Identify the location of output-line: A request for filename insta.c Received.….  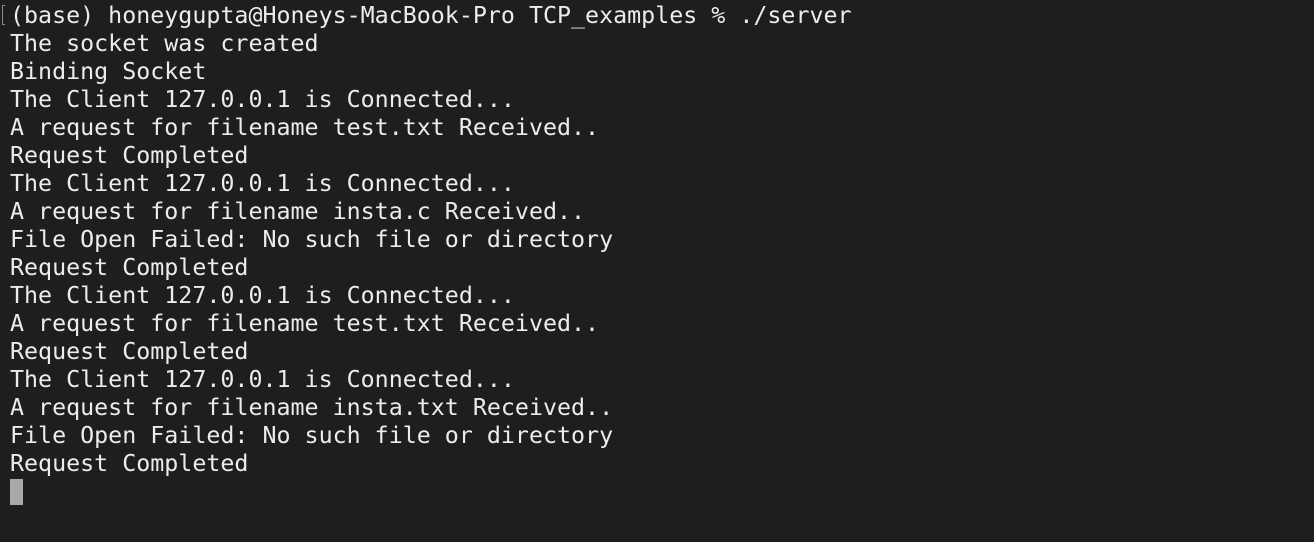
(298, 211).